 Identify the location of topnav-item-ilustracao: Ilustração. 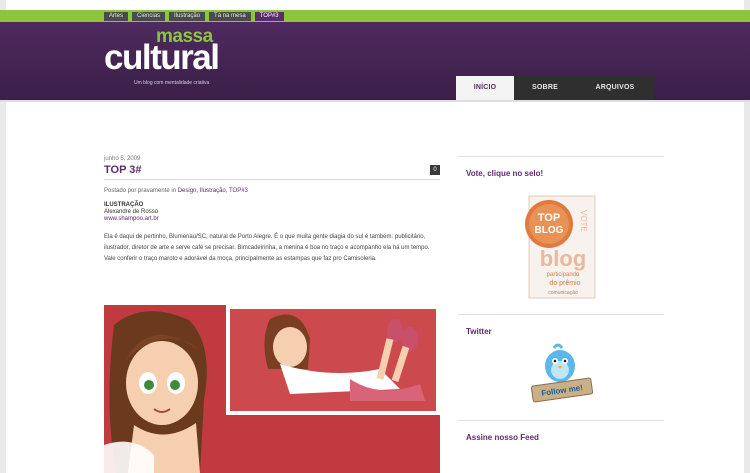
(187, 16).